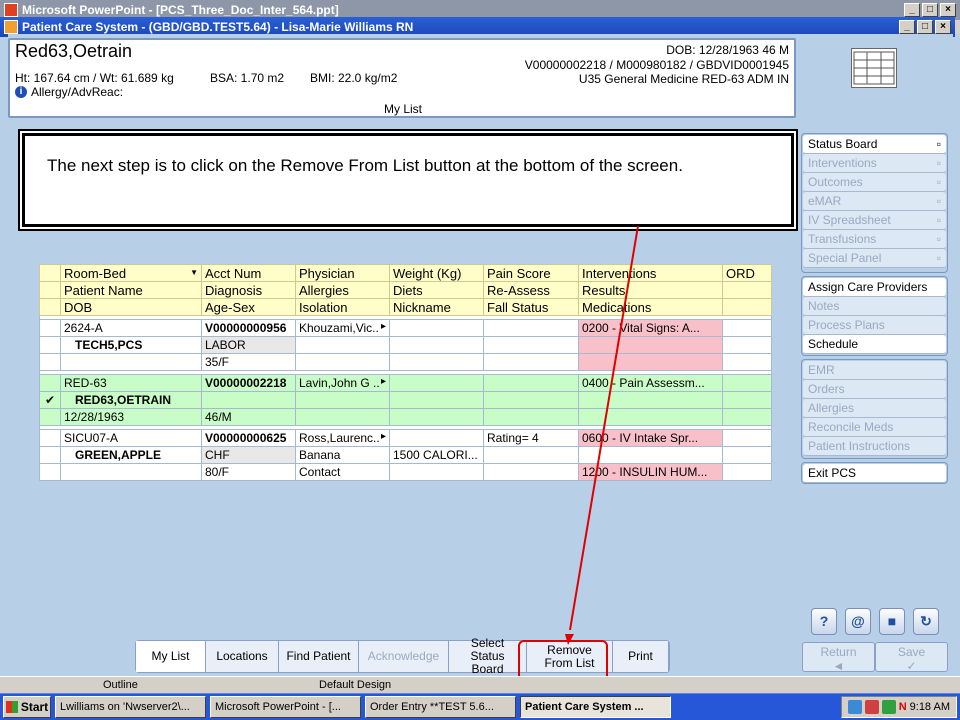  What do you see at coordinates (11, 707) in the screenshot?
I see `windows-logo-icon` at bounding box center [11, 707].